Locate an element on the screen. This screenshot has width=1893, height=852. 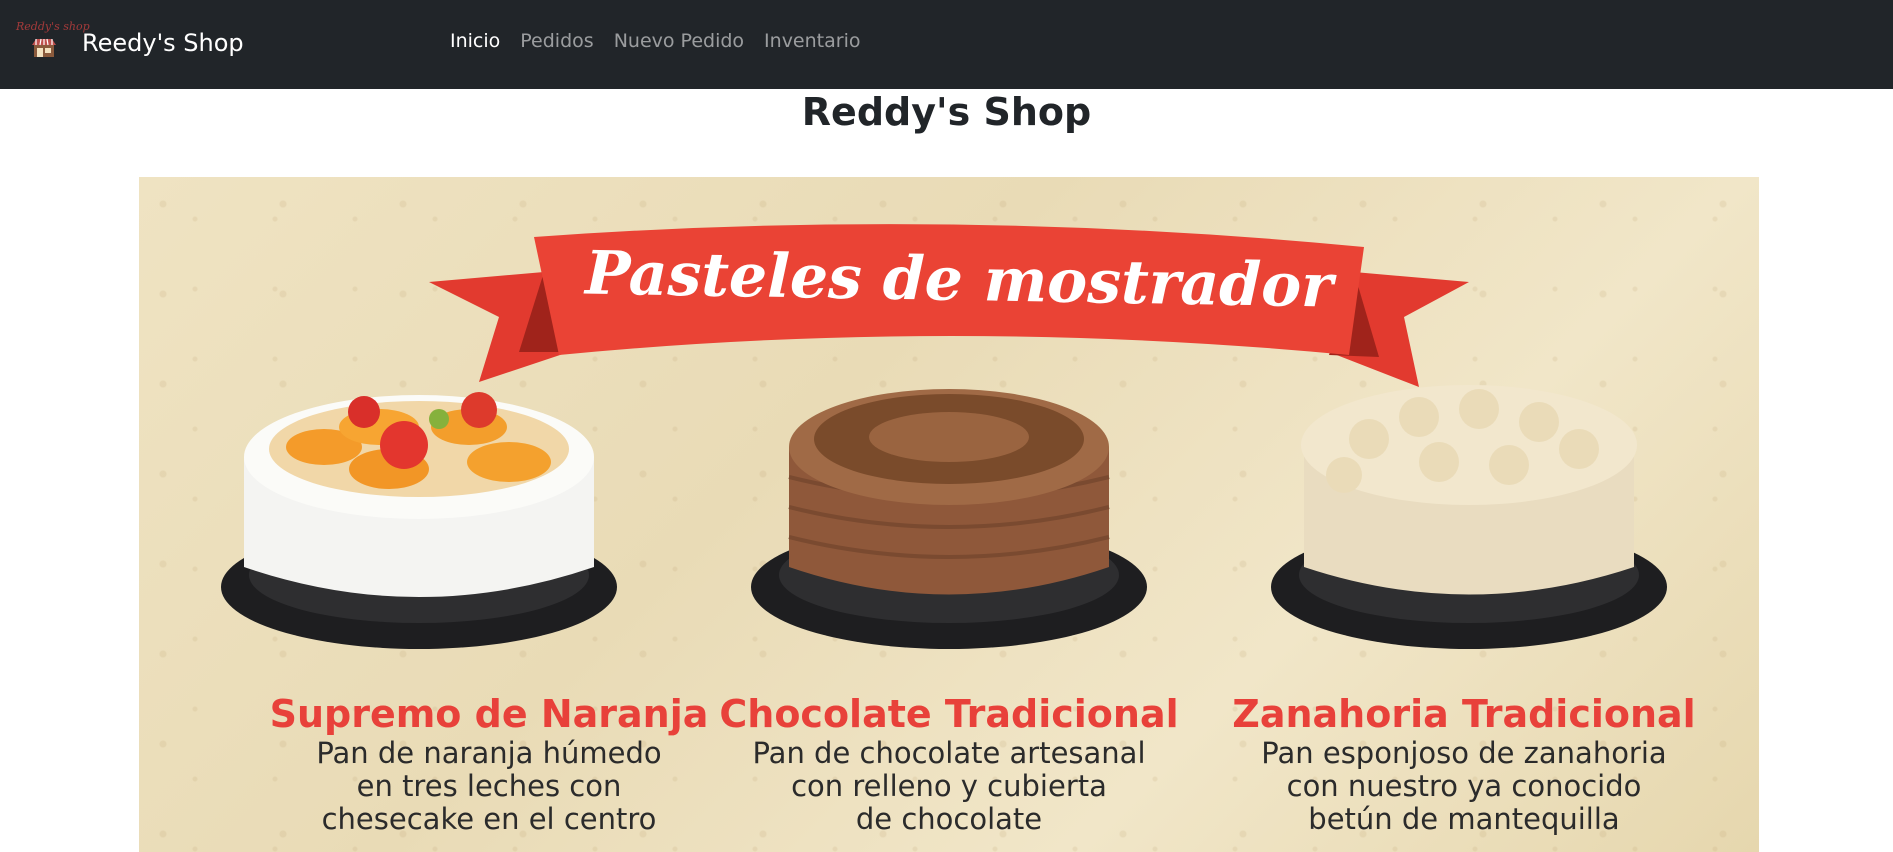
nav-link-pedidos: Pedidos is located at coordinates (556, 41).